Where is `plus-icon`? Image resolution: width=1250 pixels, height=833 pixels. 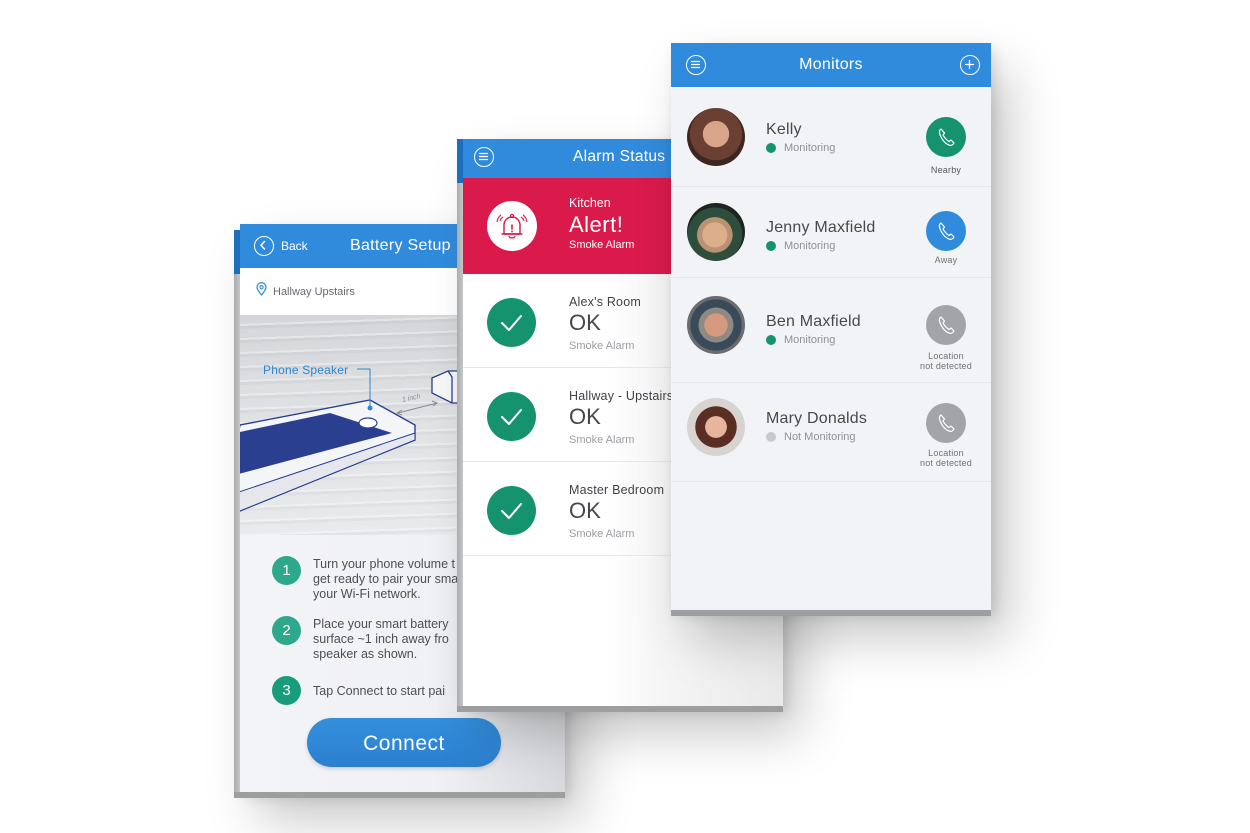 plus-icon is located at coordinates (969, 64).